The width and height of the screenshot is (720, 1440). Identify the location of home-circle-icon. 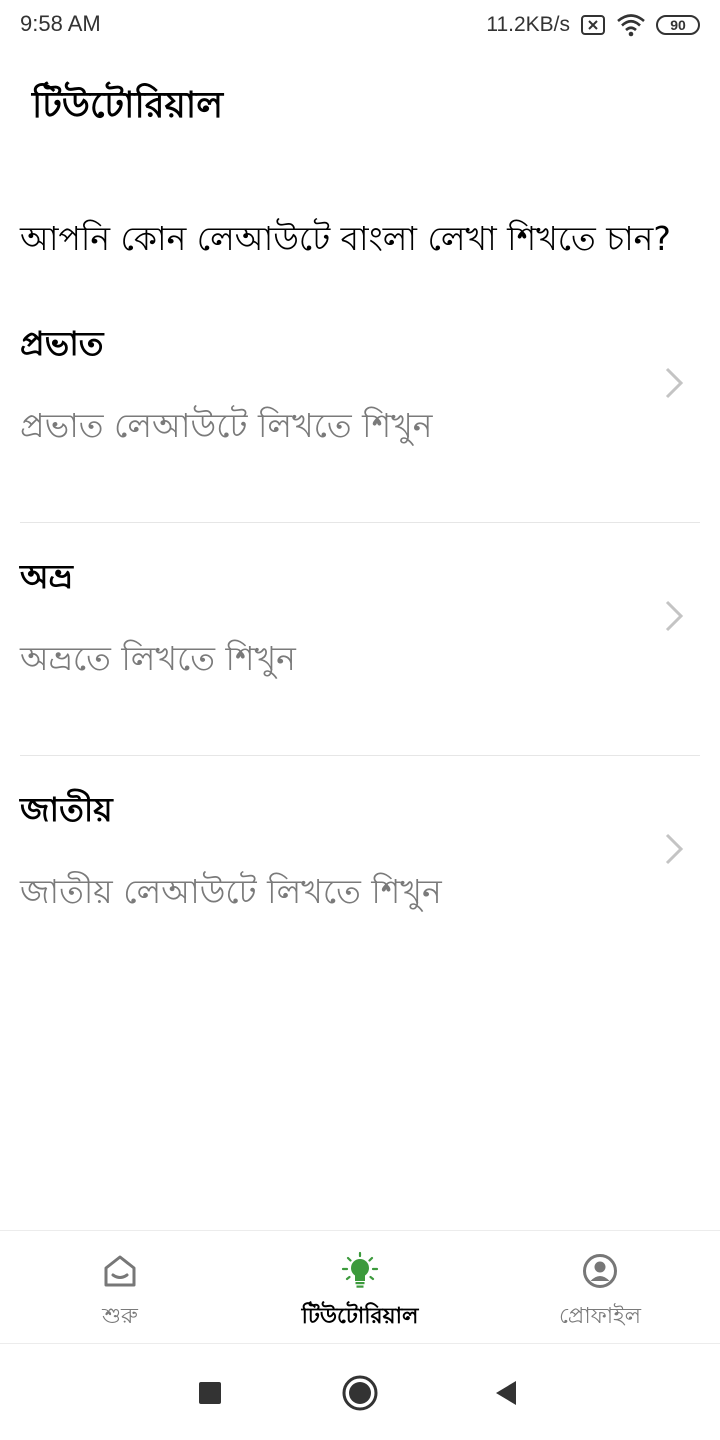
(360, 1393).